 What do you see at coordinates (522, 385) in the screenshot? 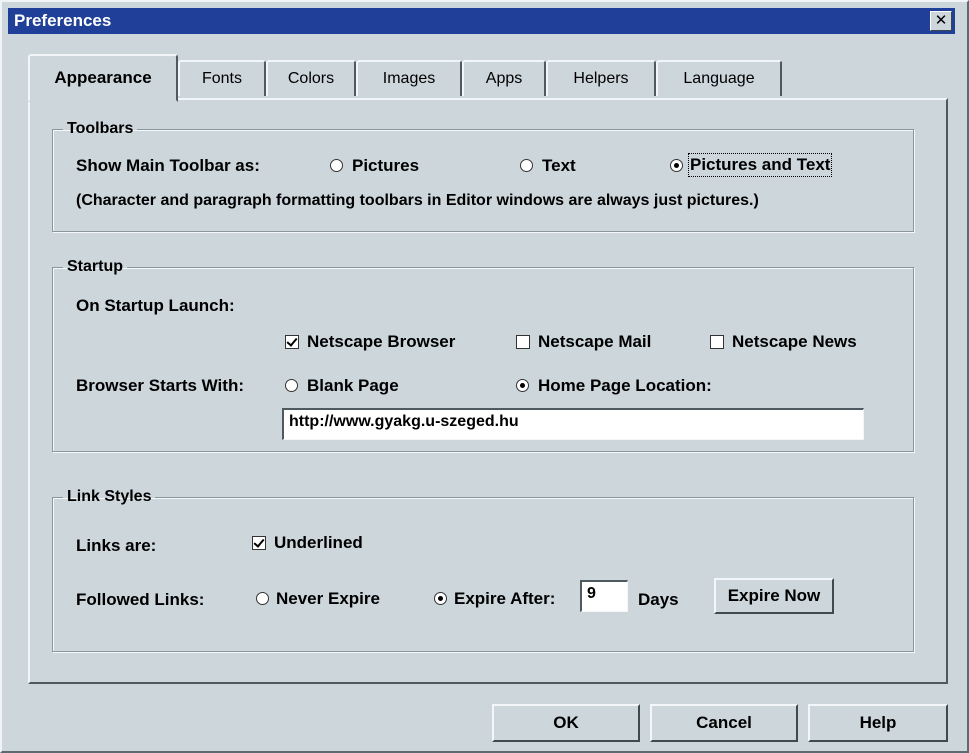
I see `home-page-radio` at bounding box center [522, 385].